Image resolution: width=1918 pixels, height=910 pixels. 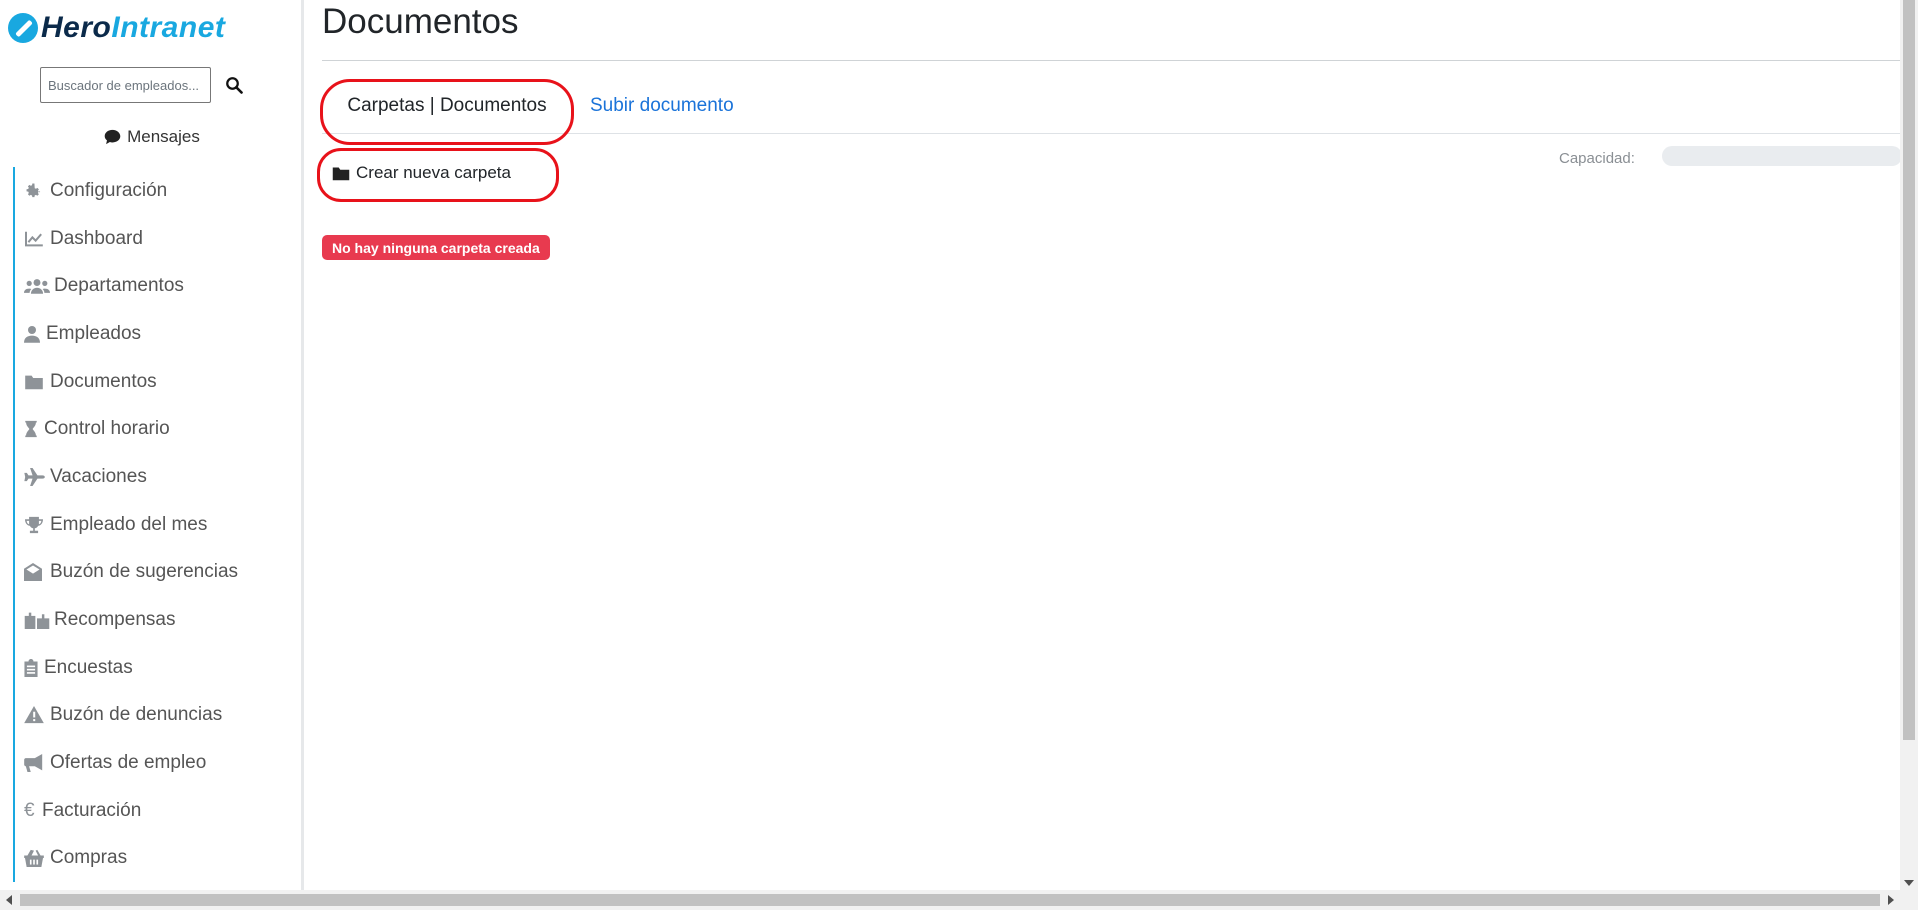 What do you see at coordinates (1891, 900) in the screenshot?
I see `scroll-right-arrow-icon` at bounding box center [1891, 900].